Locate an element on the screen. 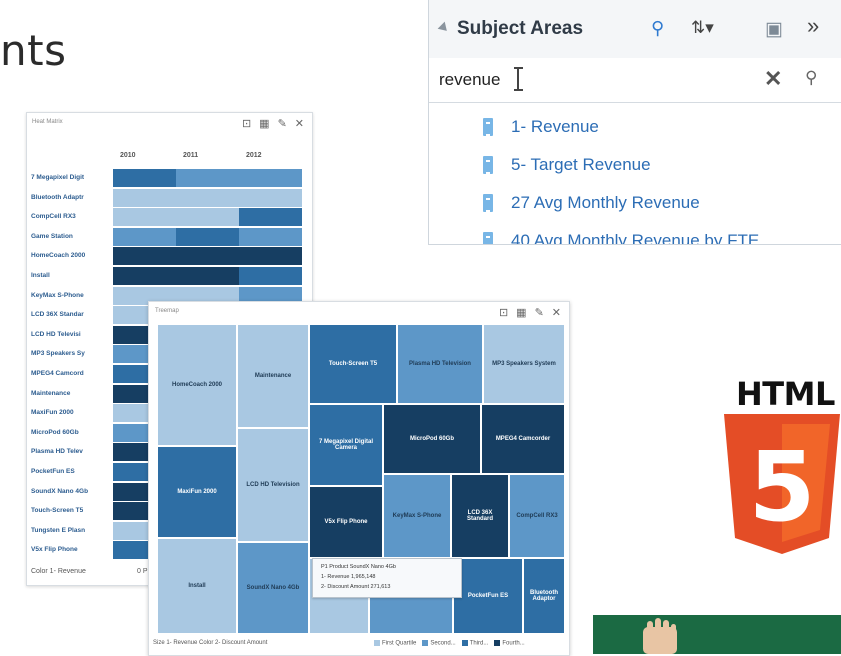  collapse-triangle-icon is located at coordinates (444, 28).